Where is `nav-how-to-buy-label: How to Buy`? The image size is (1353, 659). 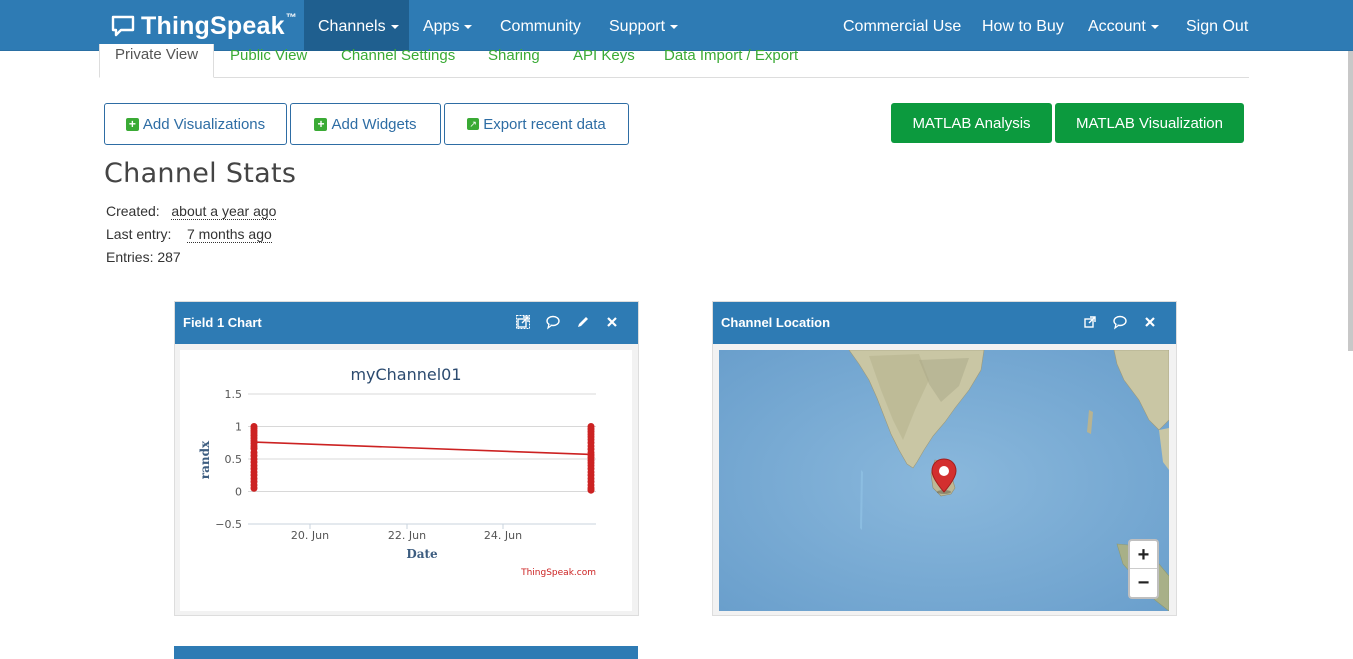 nav-how-to-buy-label: How to Buy is located at coordinates (1023, 26).